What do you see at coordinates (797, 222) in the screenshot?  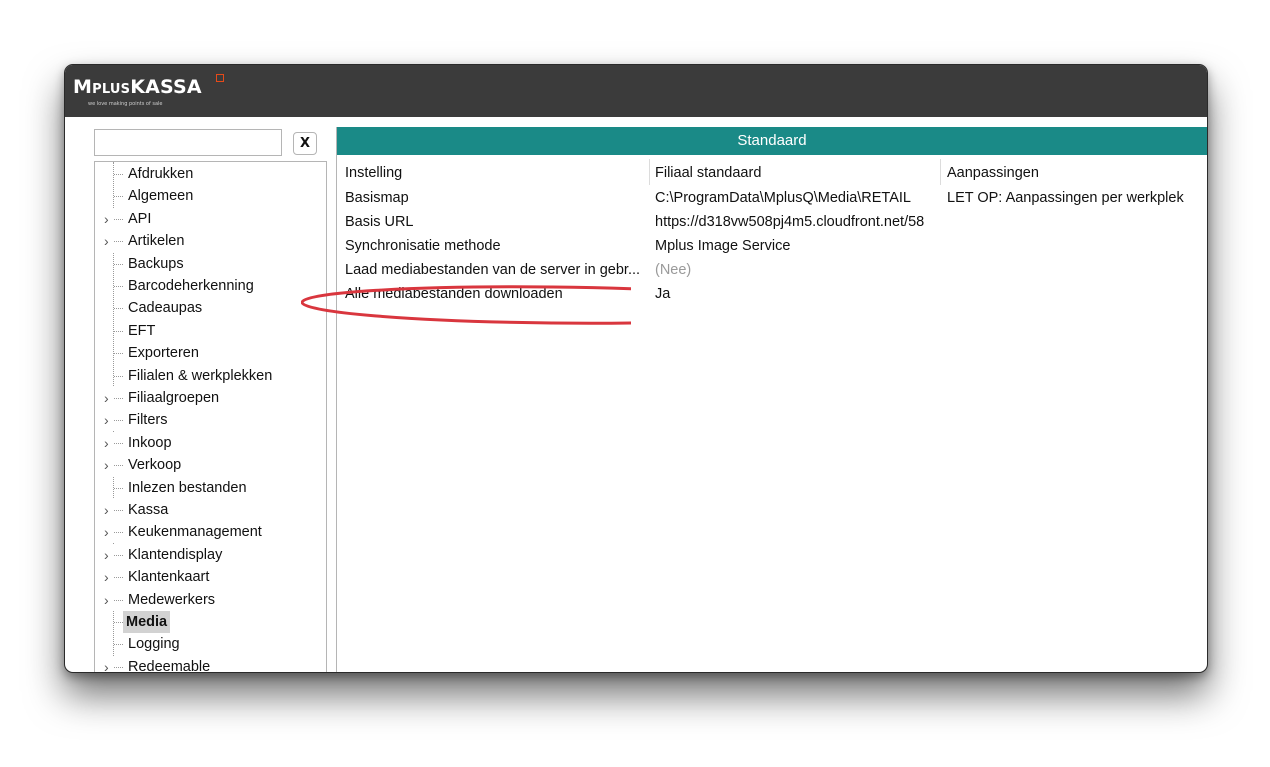 I see `settings-cell: https://d318vw508pj4m5.cloudfront.net/58` at bounding box center [797, 222].